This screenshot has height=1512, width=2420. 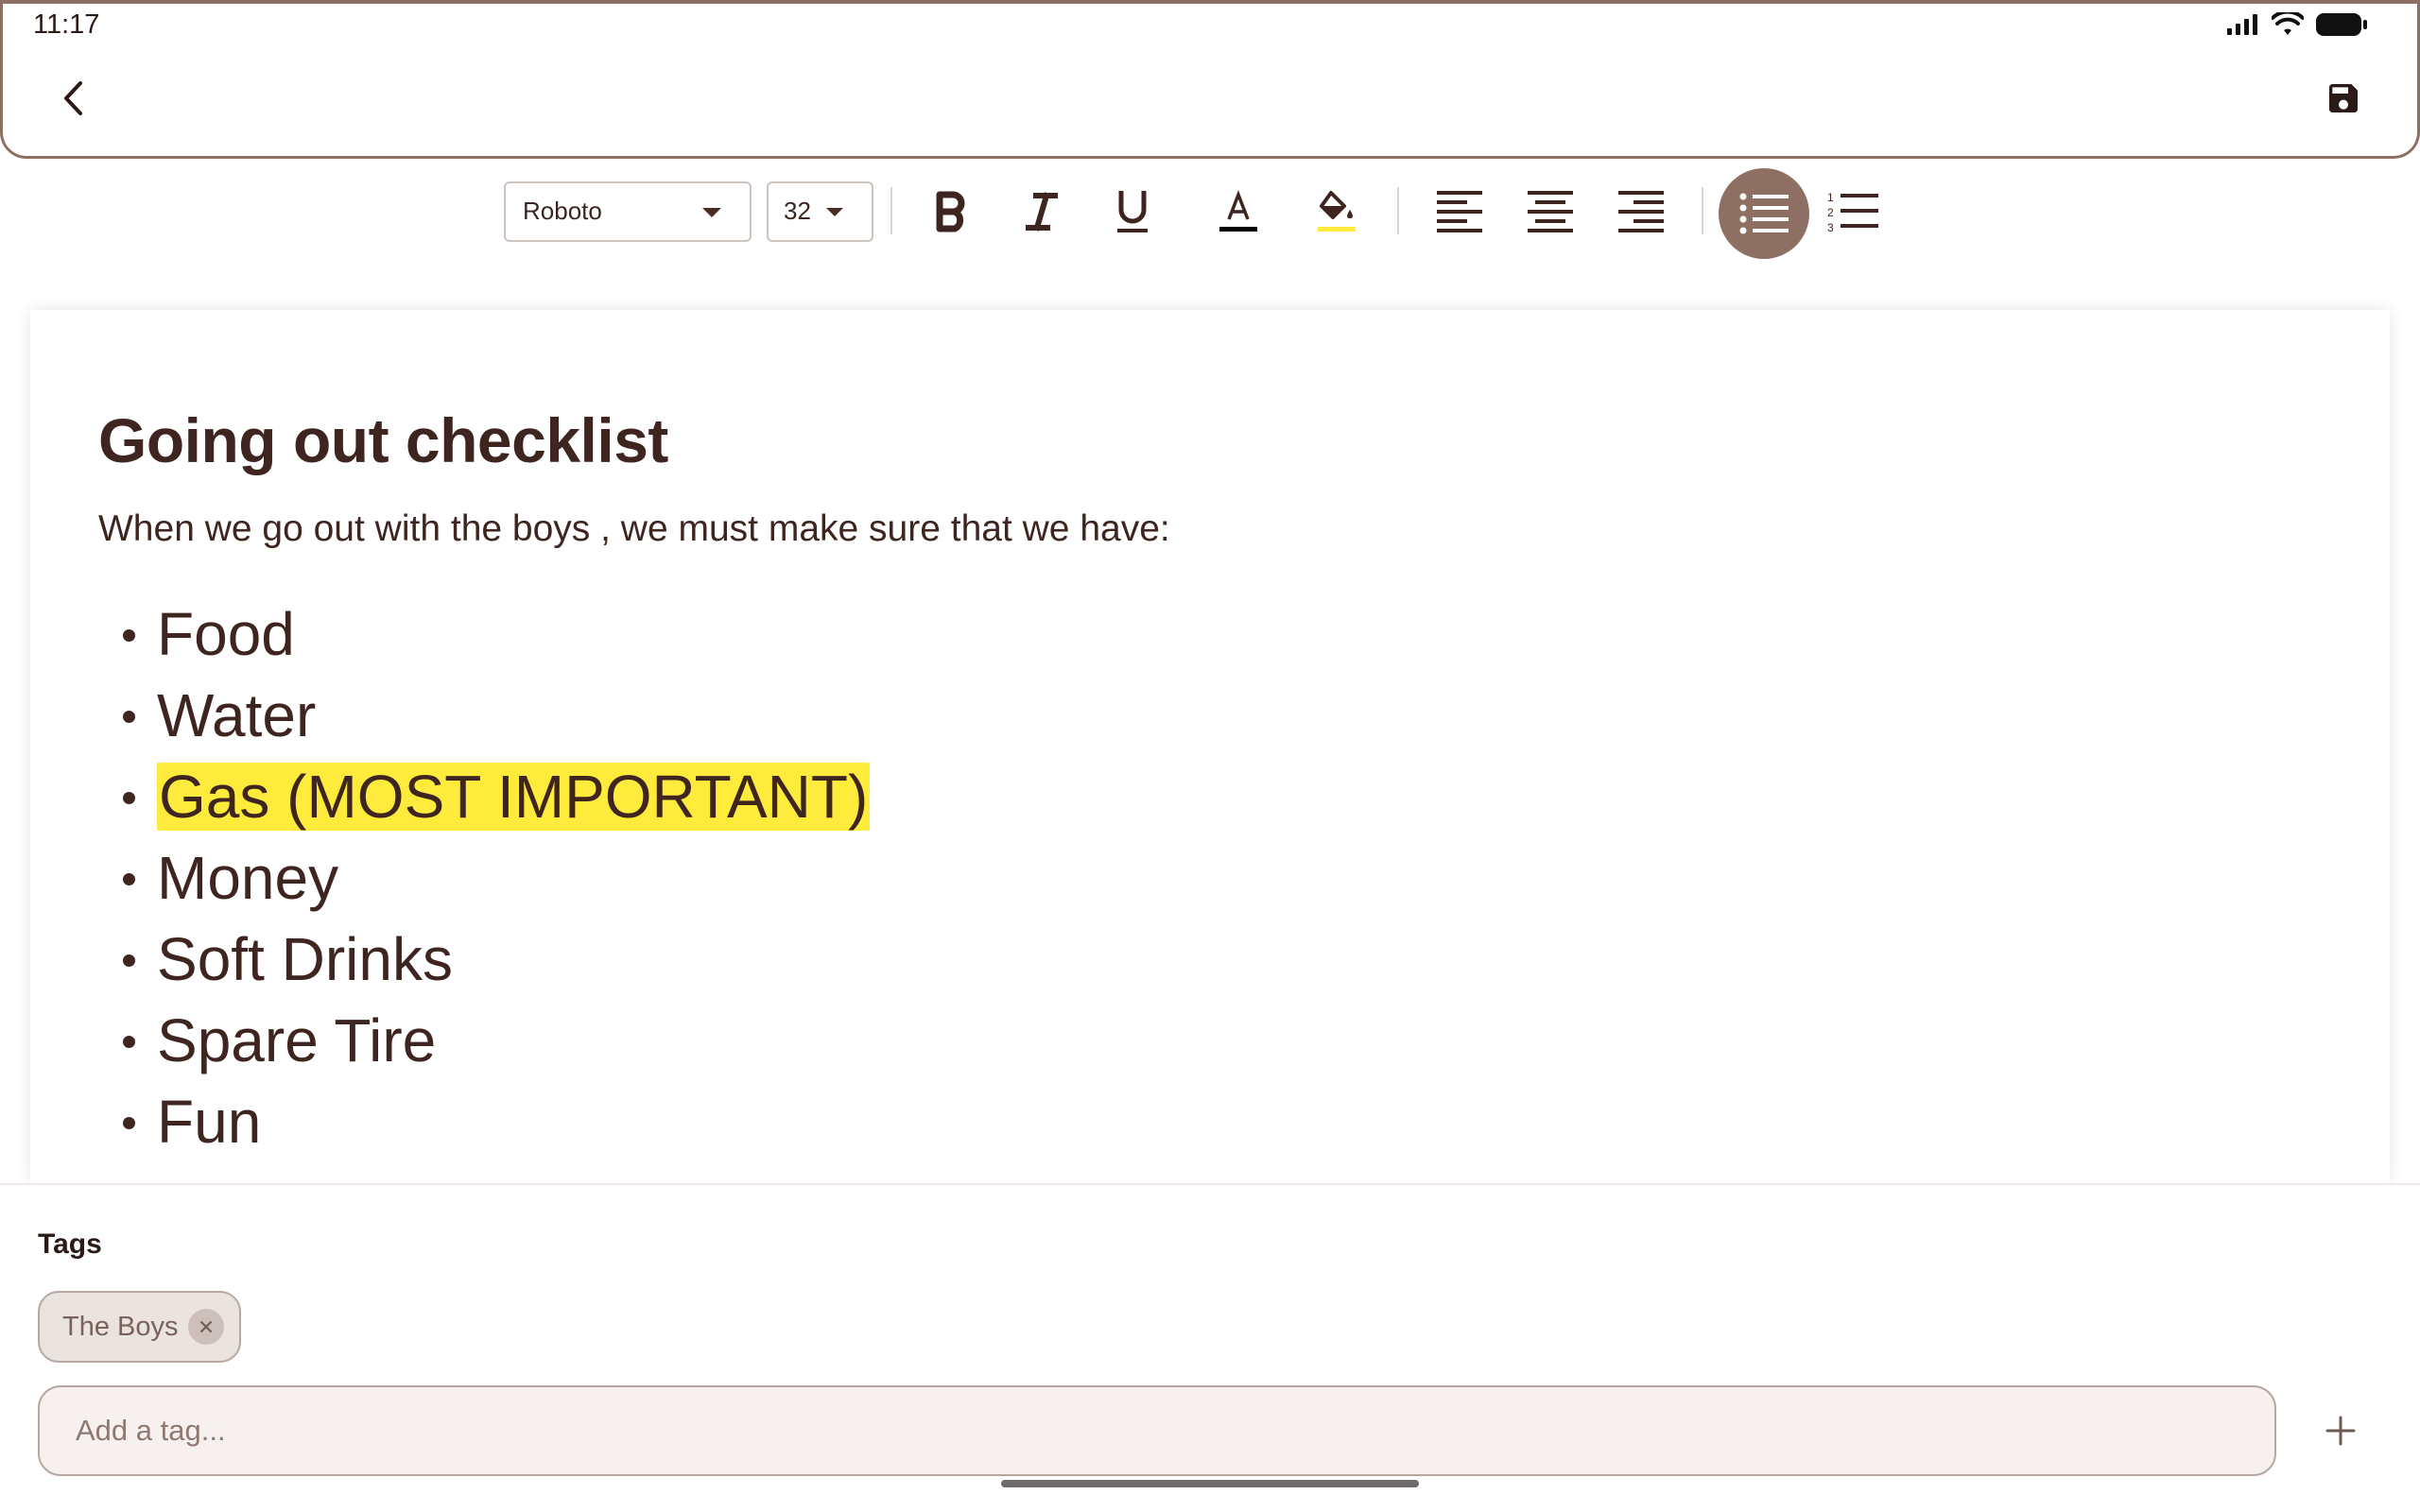 I want to click on align-right-button, so click(x=1641, y=211).